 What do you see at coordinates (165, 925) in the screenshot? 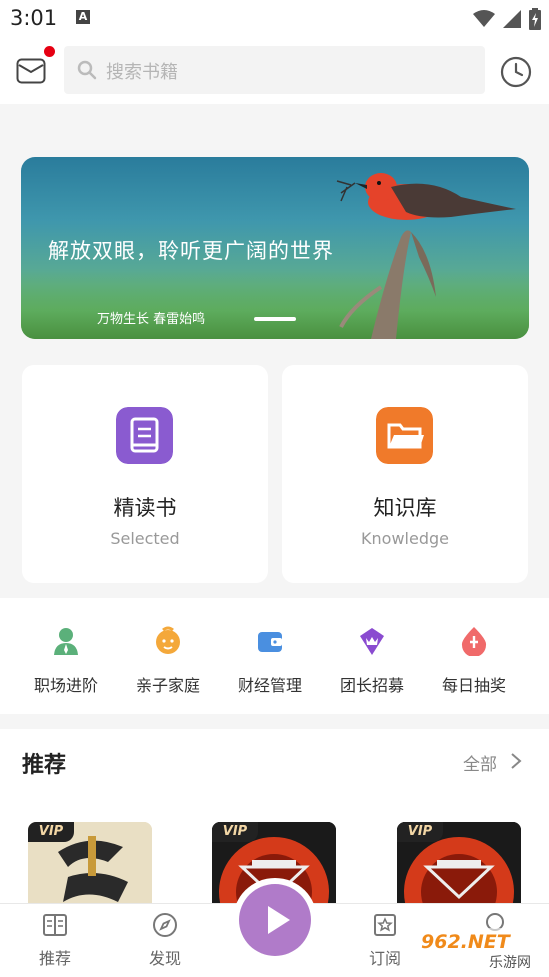
I see `compass-icon` at bounding box center [165, 925].